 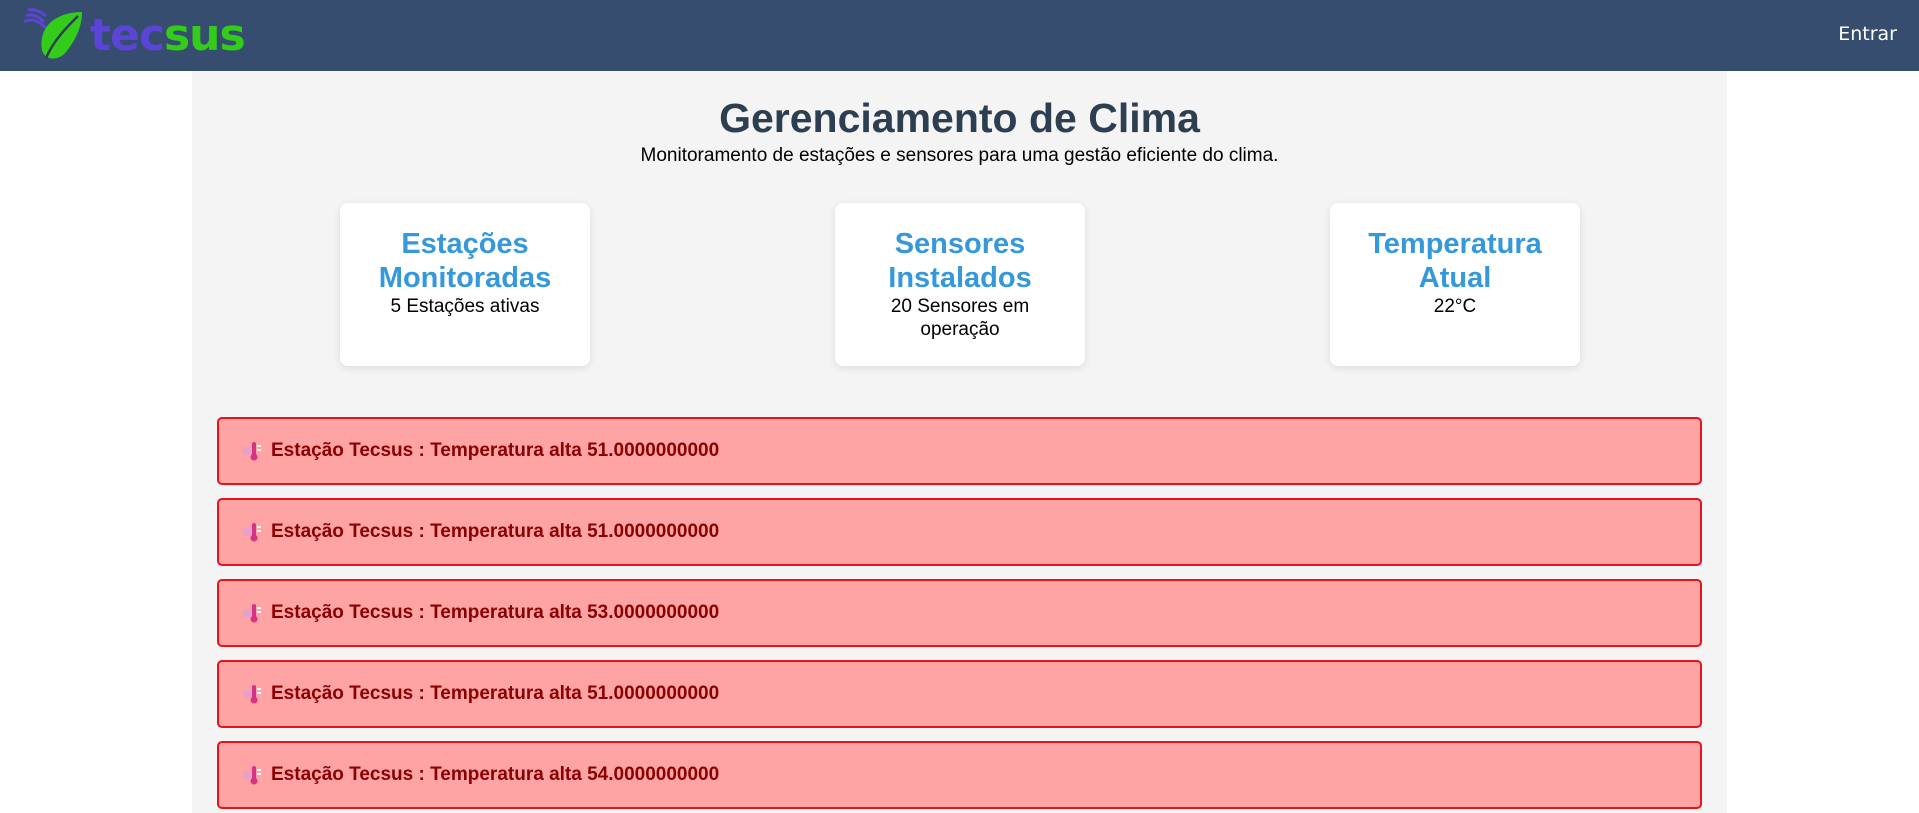 What do you see at coordinates (127, 35) in the screenshot?
I see `logo-text-tec: tec` at bounding box center [127, 35].